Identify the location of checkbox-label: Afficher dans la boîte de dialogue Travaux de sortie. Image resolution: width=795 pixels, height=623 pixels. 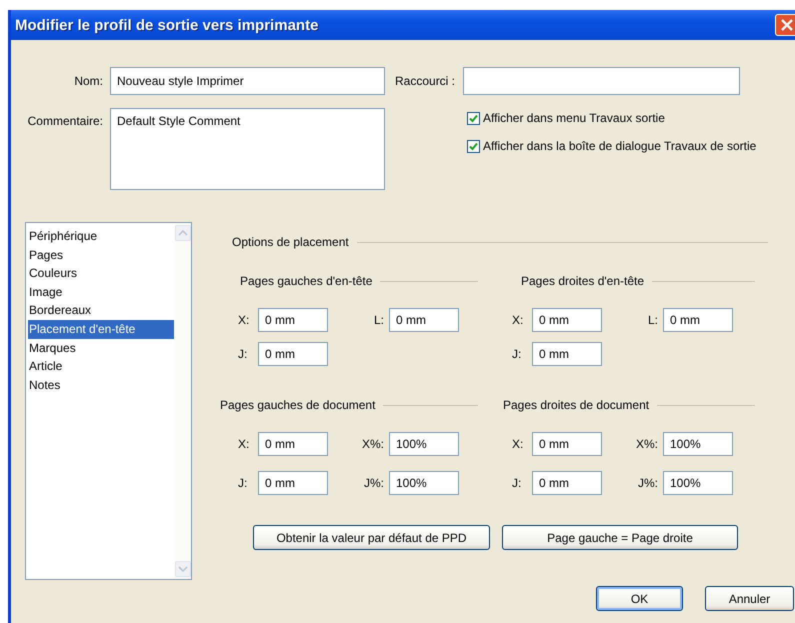
(619, 146).